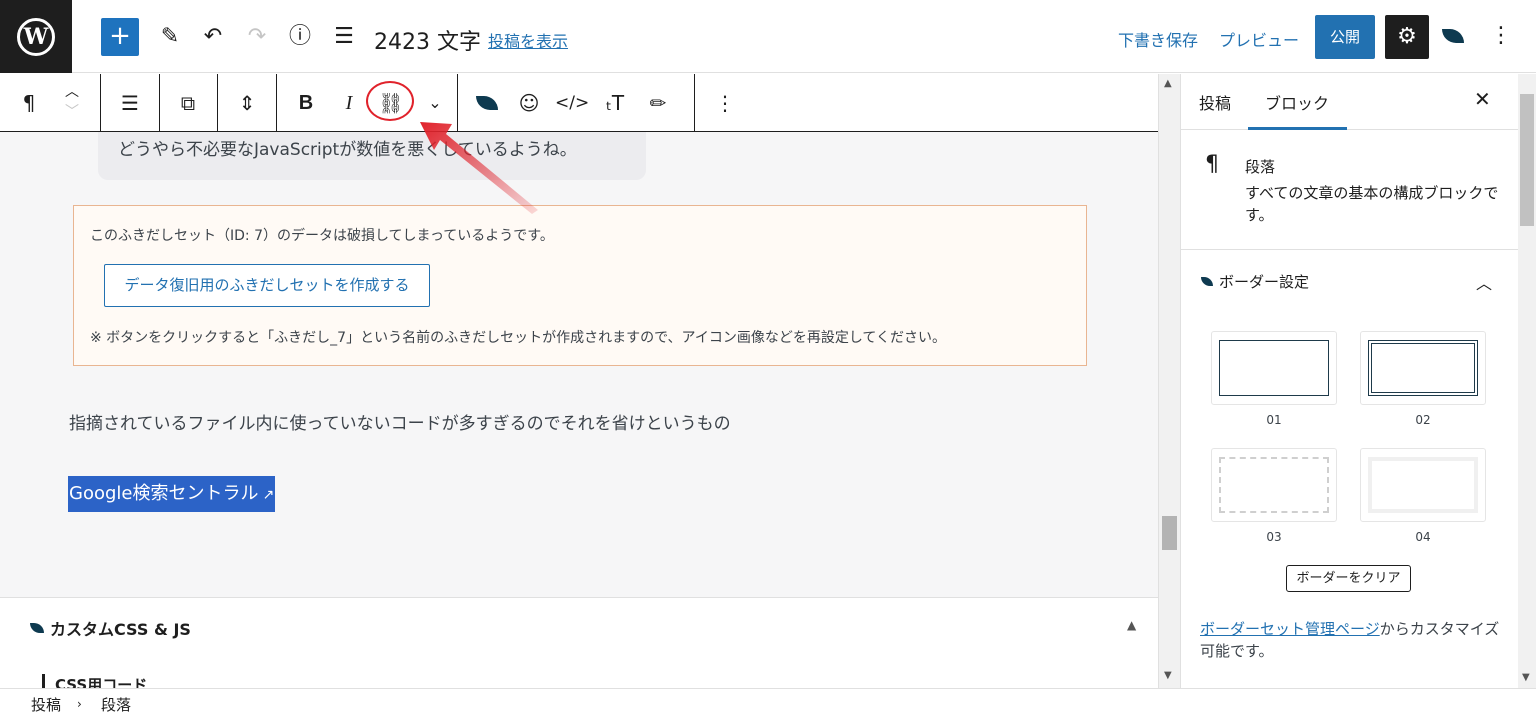 The height and width of the screenshot is (718, 1536). Describe the element at coordinates (1264, 282) in the screenshot. I see `panel-title-text: ボーダー設定` at that location.